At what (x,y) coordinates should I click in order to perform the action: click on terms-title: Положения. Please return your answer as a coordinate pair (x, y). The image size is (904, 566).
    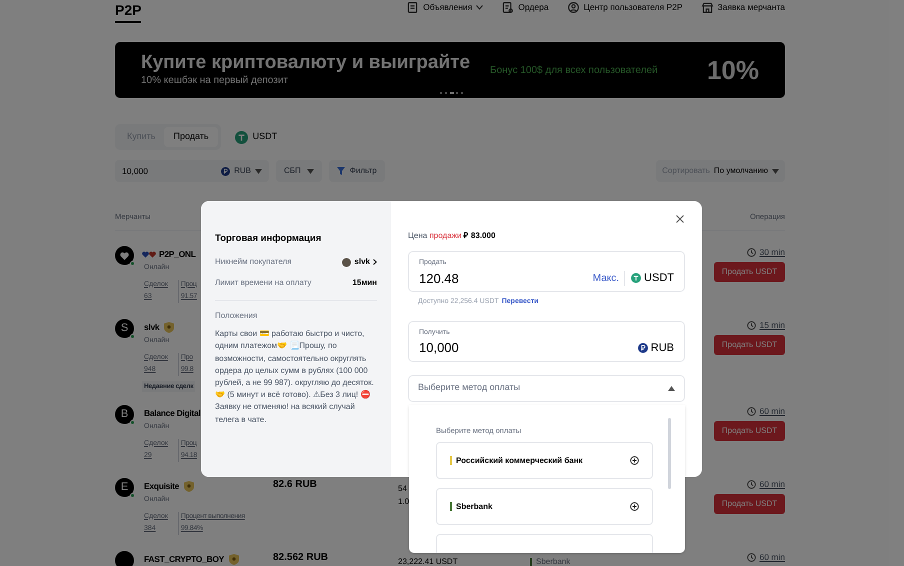
    Looking at the image, I should click on (236, 316).